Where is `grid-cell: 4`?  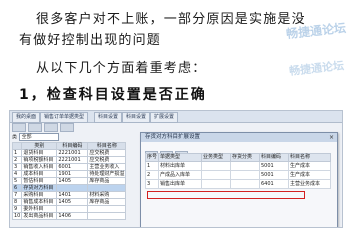
grid-cell: 4 is located at coordinates (17, 174).